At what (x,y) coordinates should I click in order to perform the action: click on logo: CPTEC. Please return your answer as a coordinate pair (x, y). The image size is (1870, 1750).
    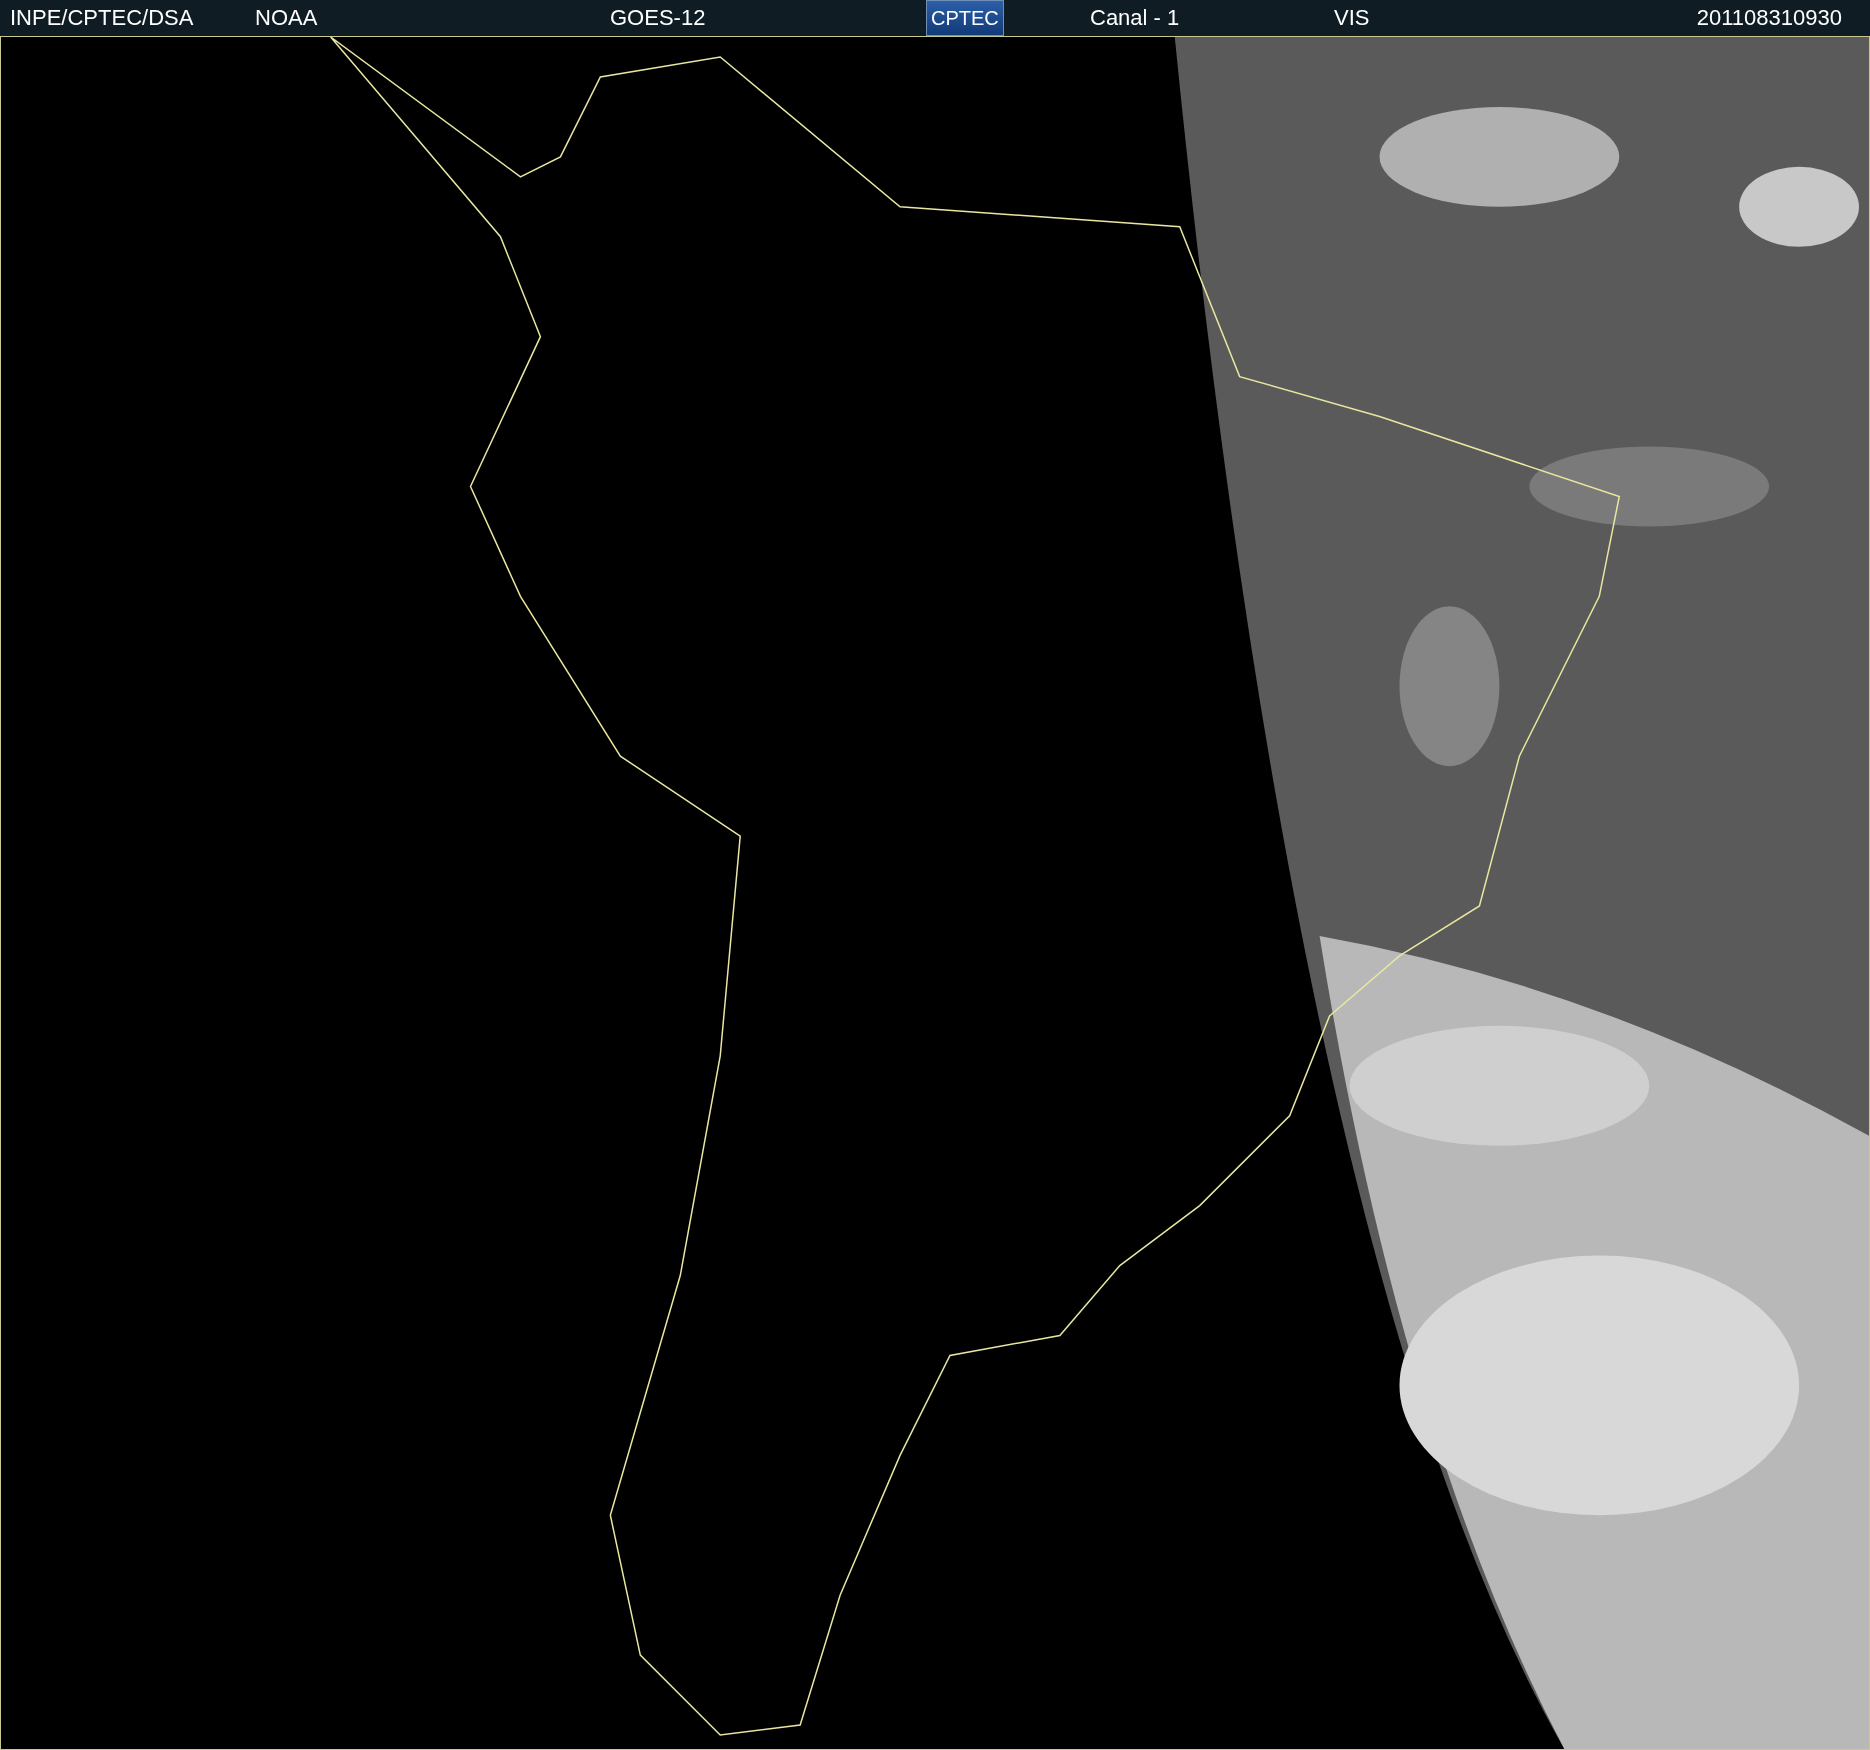
    Looking at the image, I should click on (965, 18).